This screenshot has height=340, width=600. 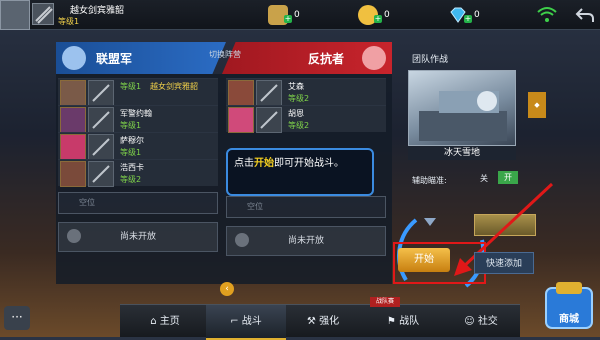 I want to click on nav-item-home: ⌂ 主页, so click(x=165, y=321).